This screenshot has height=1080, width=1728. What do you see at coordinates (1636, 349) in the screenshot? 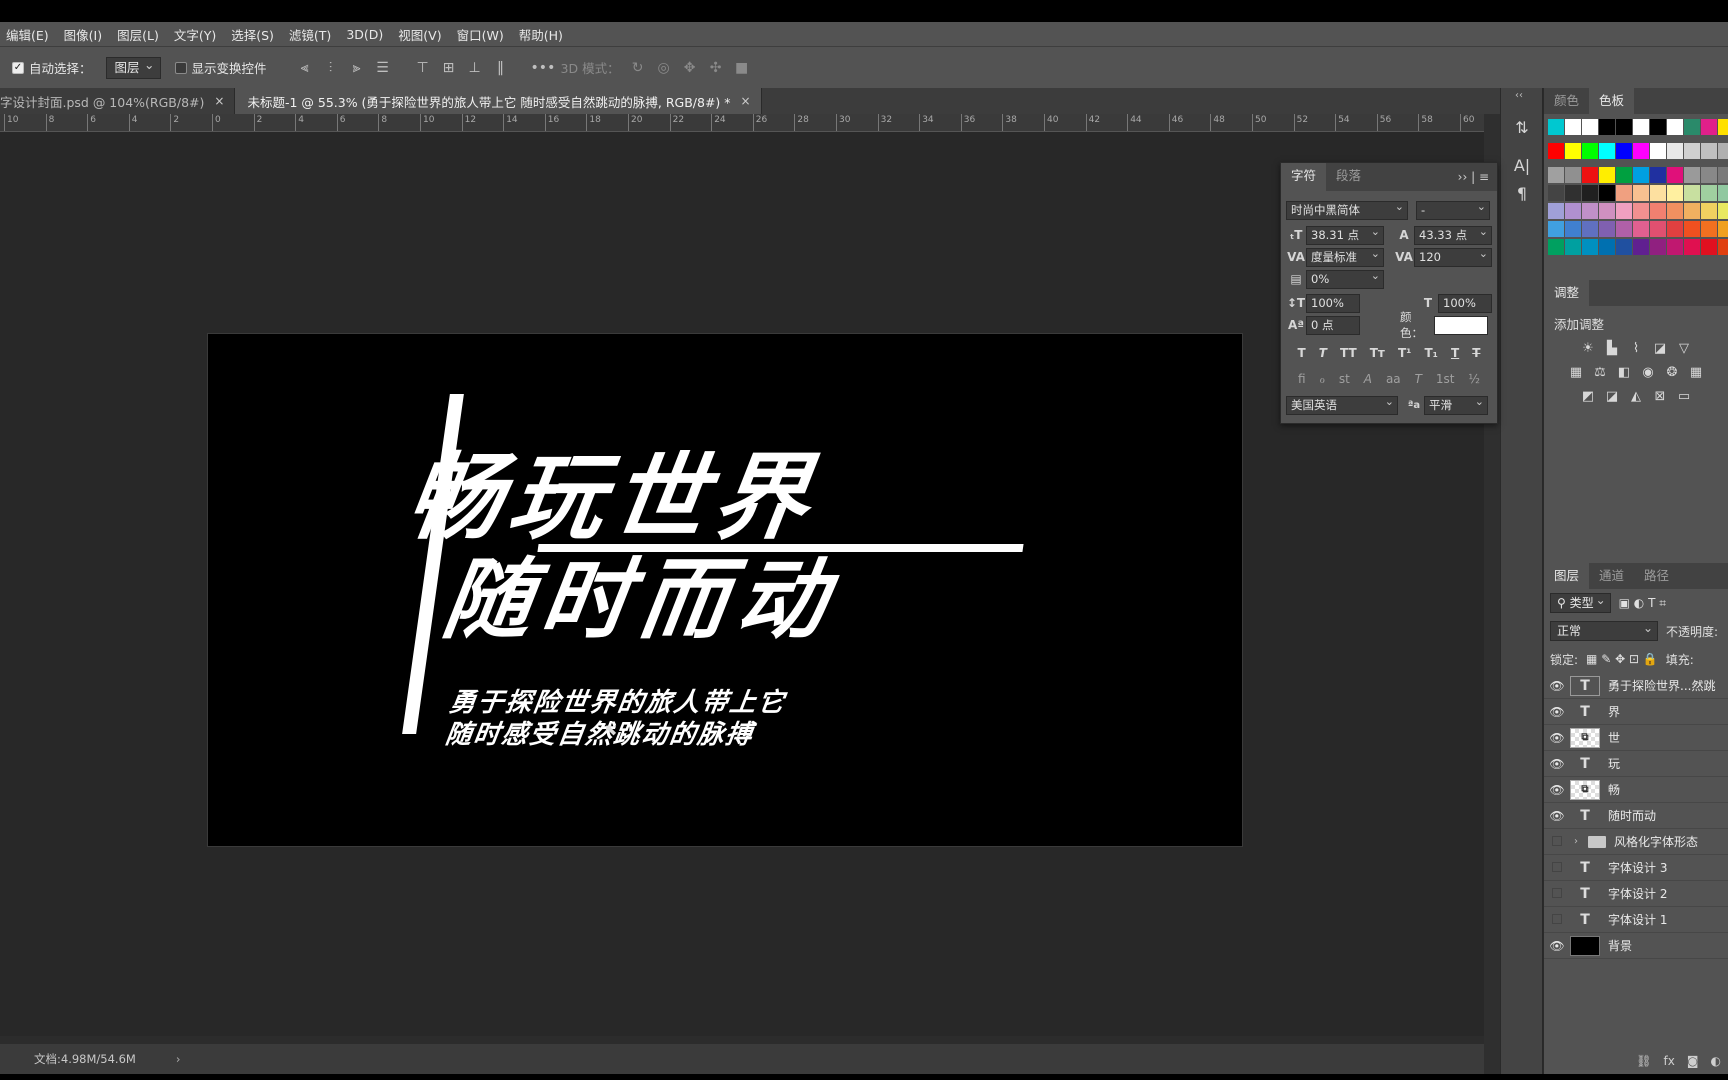
I see `curves-icon: ⌇` at bounding box center [1636, 349].